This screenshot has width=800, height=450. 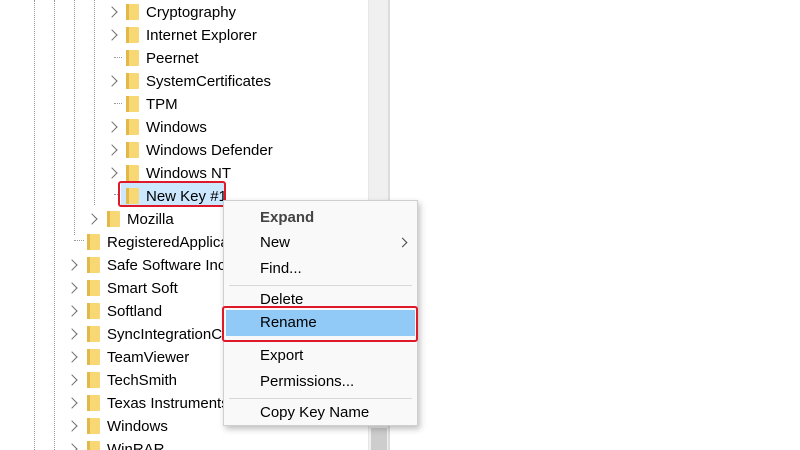 What do you see at coordinates (315, 412) in the screenshot?
I see `menu-item-copy-key-name-label: Copy Key Name` at bounding box center [315, 412].